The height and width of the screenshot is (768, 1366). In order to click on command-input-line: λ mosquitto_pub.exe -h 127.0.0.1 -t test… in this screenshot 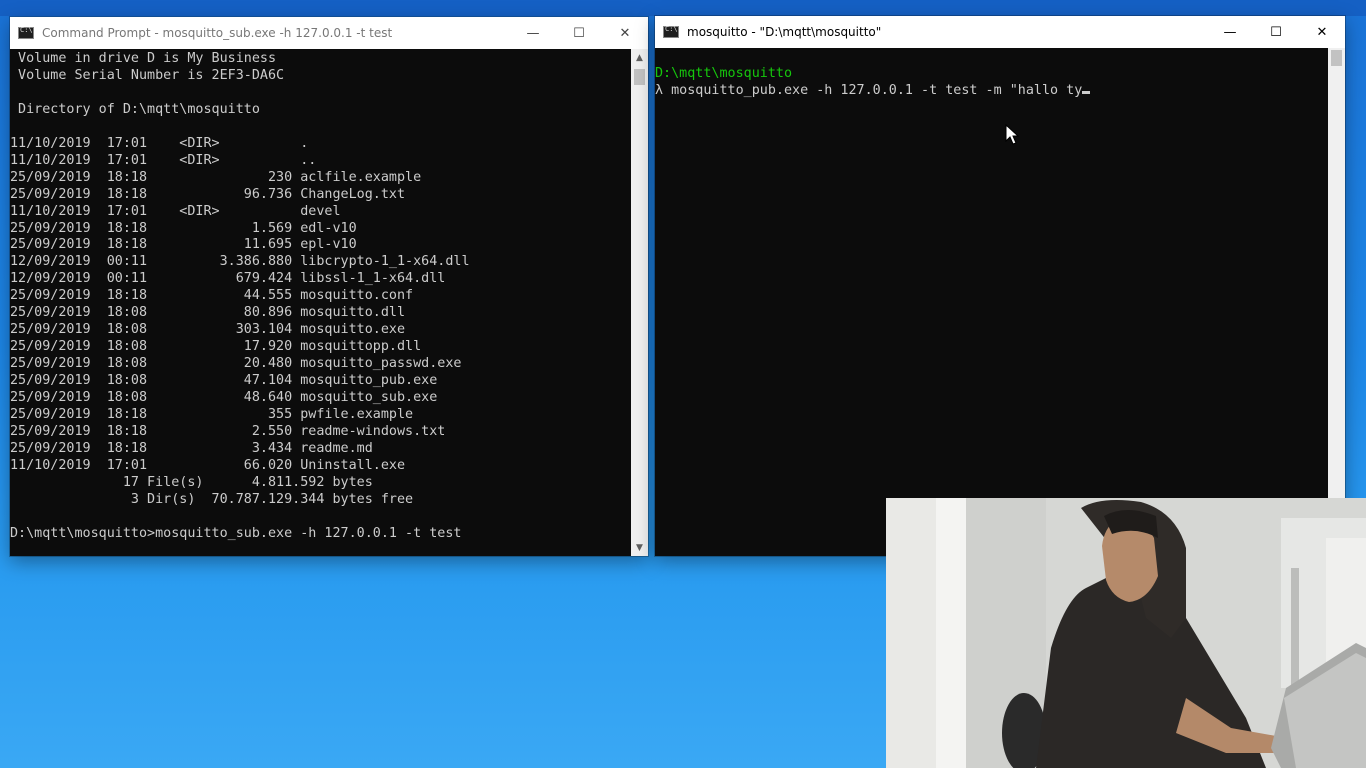, I will do `click(868, 90)`.